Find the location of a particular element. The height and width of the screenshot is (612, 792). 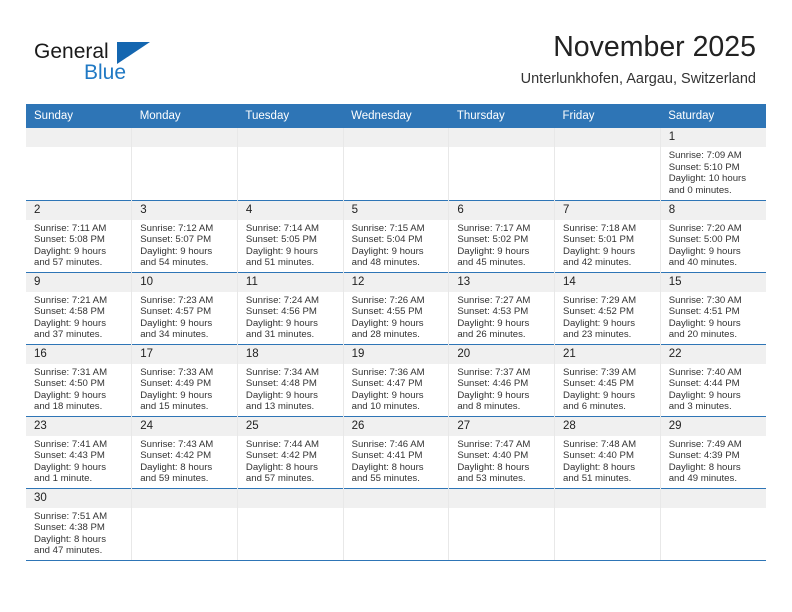

daylight-text-cont: and 23 minutes. is located at coordinates (597, 335).